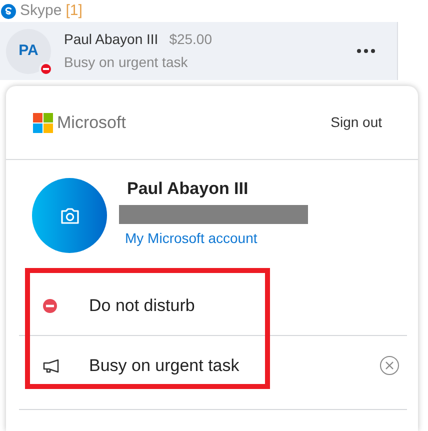 The width and height of the screenshot is (428, 431). What do you see at coordinates (216, 239) in the screenshot?
I see `account-link: My Microsoft account` at bounding box center [216, 239].